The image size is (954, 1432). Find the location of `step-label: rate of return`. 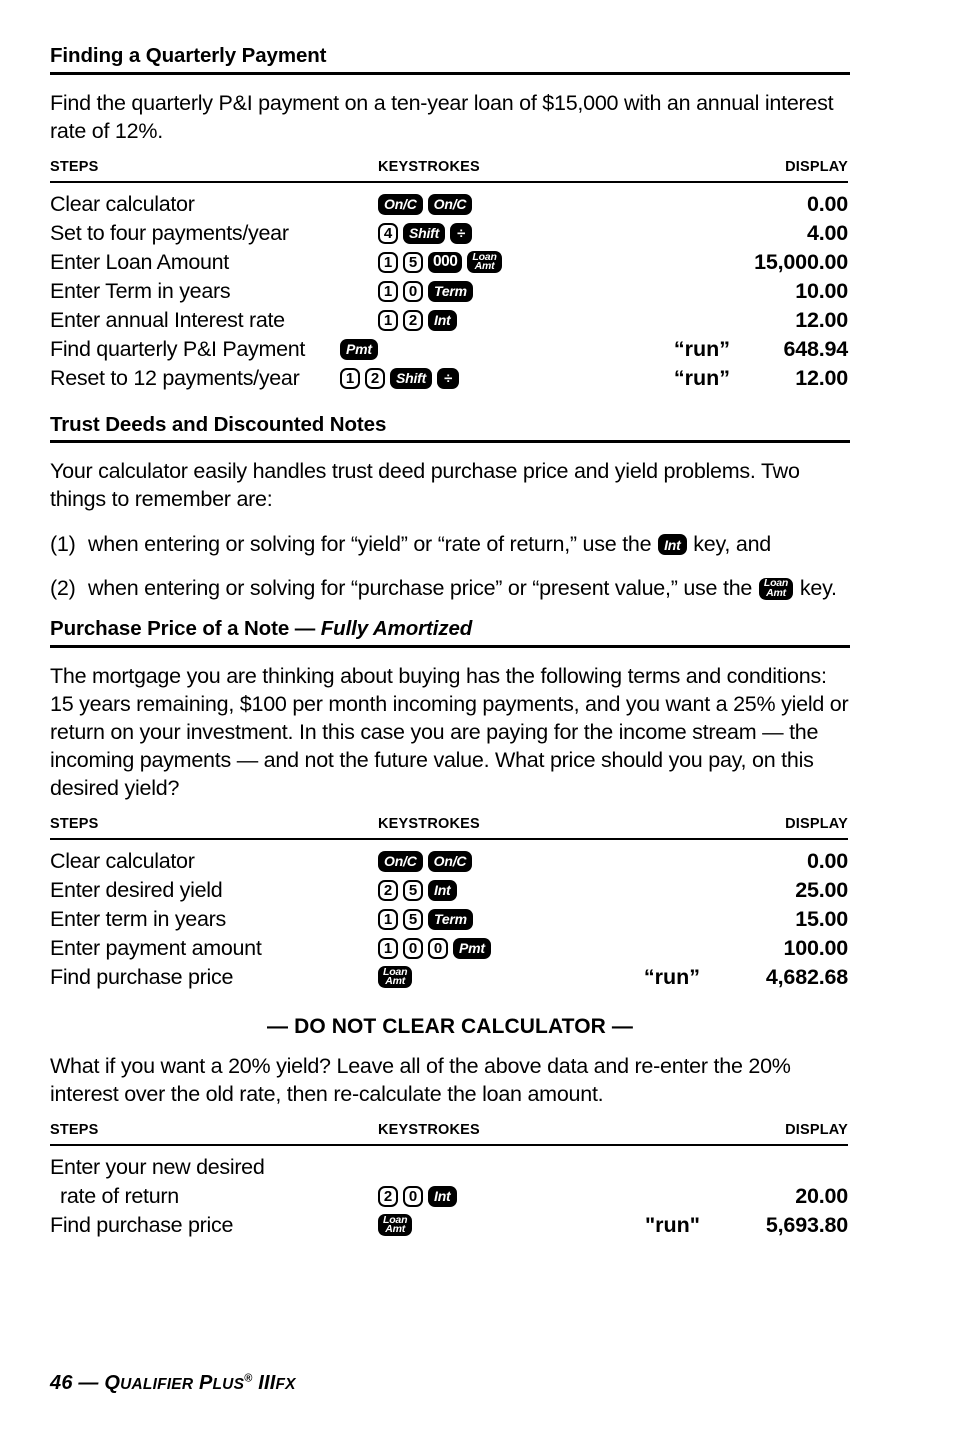

step-label: rate of return is located at coordinates (119, 1195).